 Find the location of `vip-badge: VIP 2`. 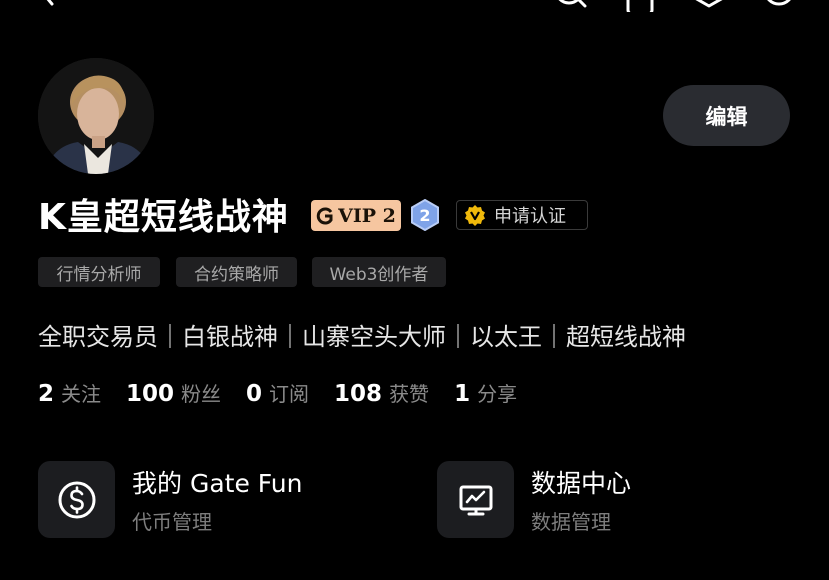

vip-badge: VIP 2 is located at coordinates (356, 215).